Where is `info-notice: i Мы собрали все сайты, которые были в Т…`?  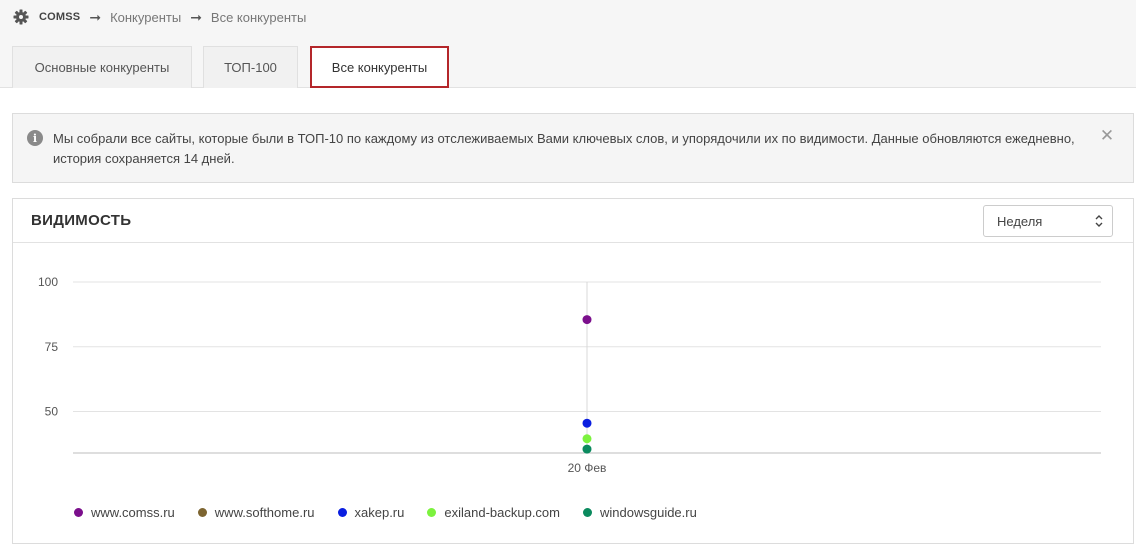 info-notice: i Мы собрали все сайты, которые были в Т… is located at coordinates (573, 148).